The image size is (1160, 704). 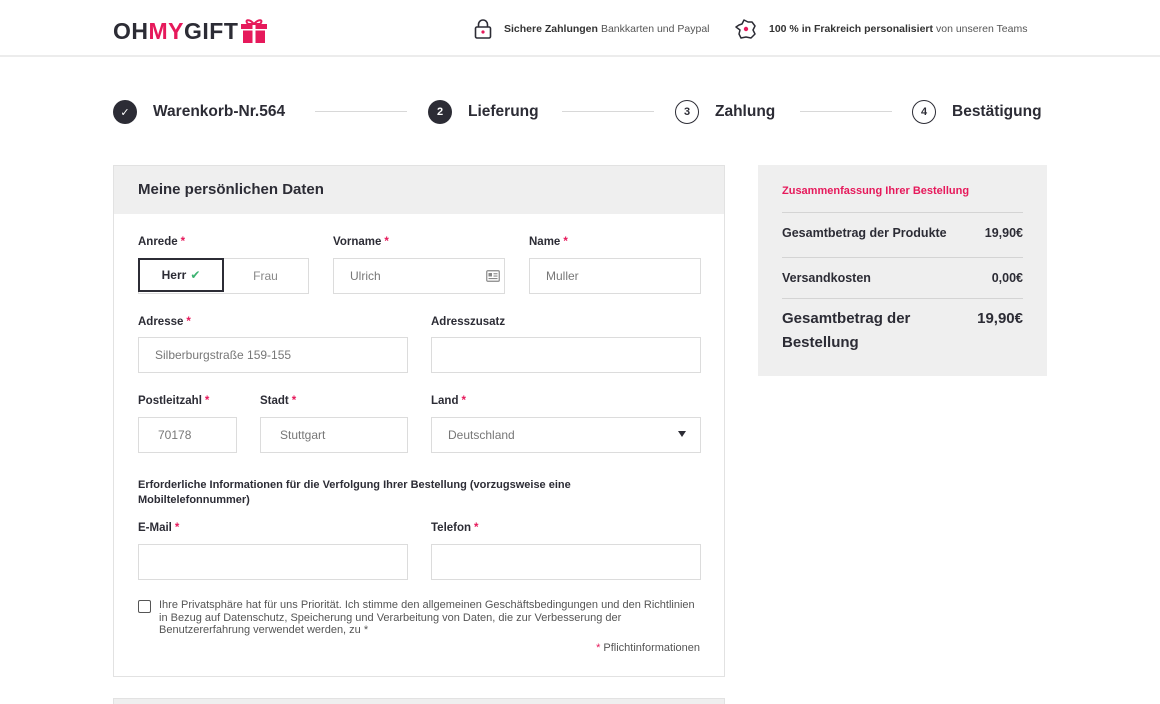 I want to click on step-cart: ✓ Warenkorb-Nr.564, so click(x=199, y=112).